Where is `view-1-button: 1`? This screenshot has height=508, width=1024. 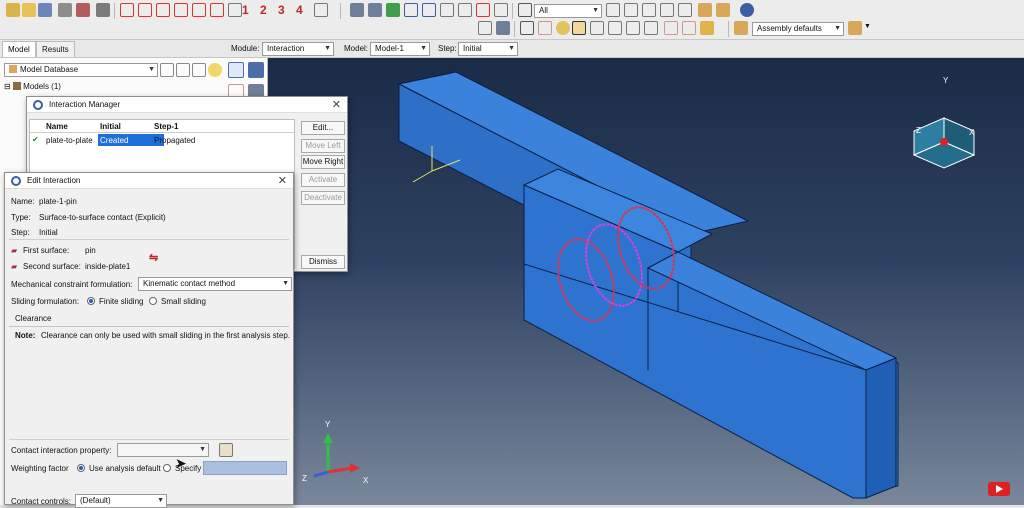 view-1-button: 1 is located at coordinates (245, 10).